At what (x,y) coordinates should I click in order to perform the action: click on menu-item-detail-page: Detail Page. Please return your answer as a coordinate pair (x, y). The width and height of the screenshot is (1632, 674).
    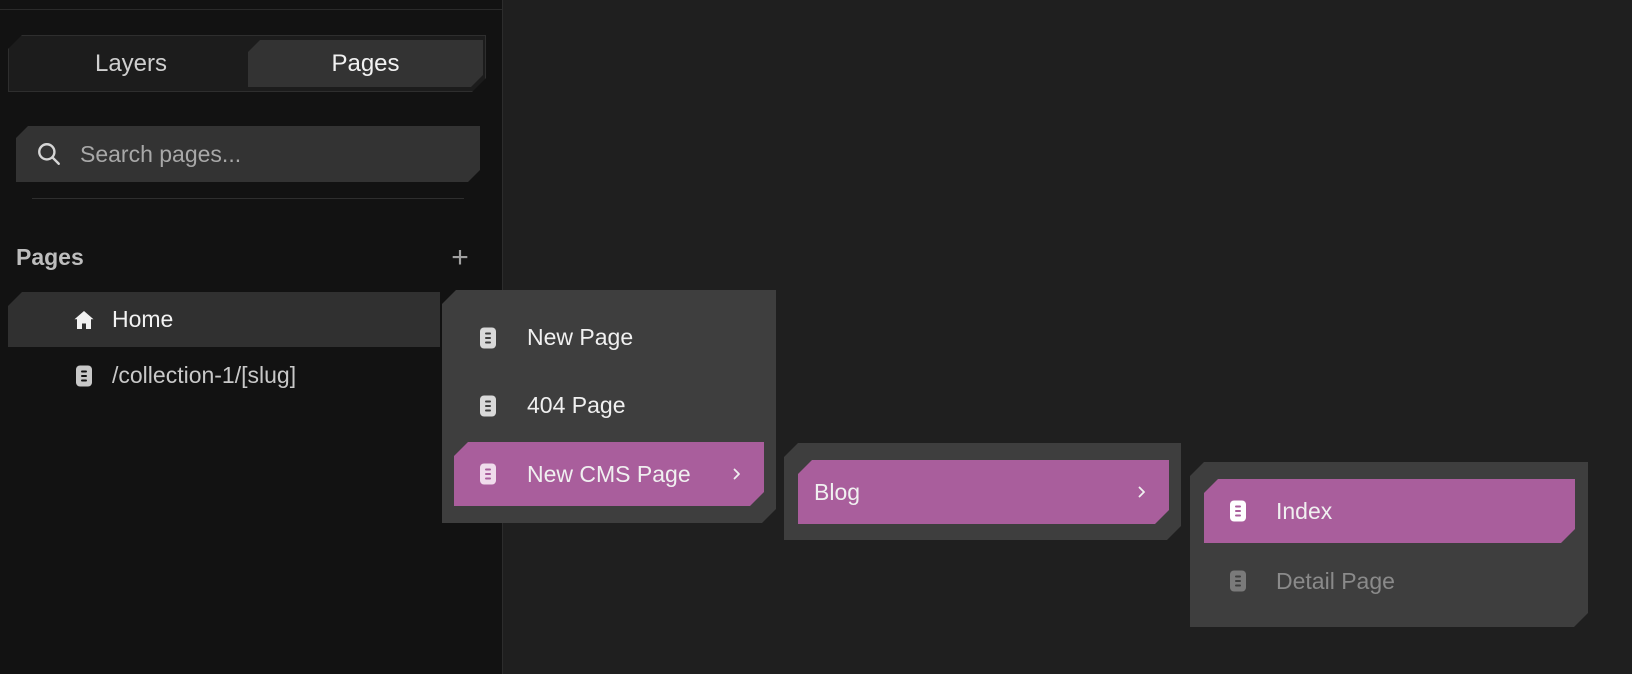
    Looking at the image, I should click on (1389, 581).